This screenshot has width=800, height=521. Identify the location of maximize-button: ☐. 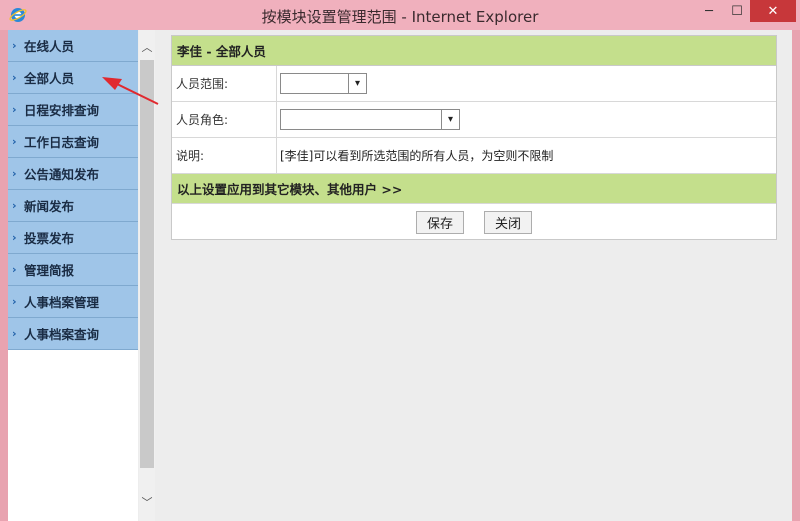
(737, 11).